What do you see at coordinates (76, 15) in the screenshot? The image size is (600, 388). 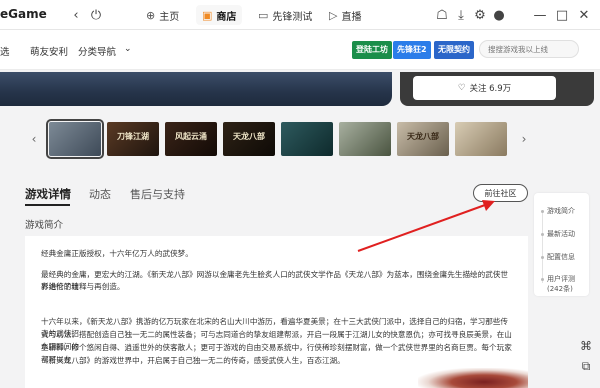 I see `chevron-left-icon: ‹` at bounding box center [76, 15].